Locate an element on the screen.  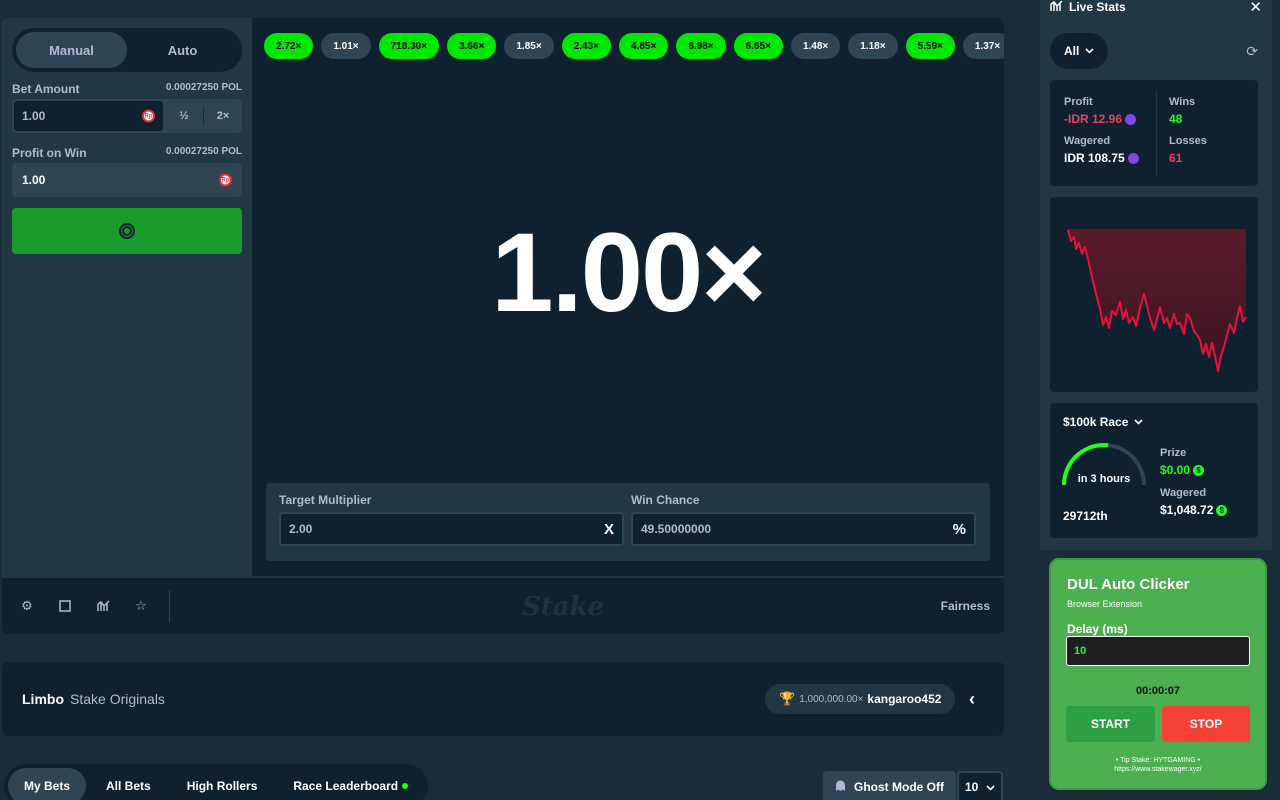
prize-value: $0.00 $ is located at coordinates (1193, 470).